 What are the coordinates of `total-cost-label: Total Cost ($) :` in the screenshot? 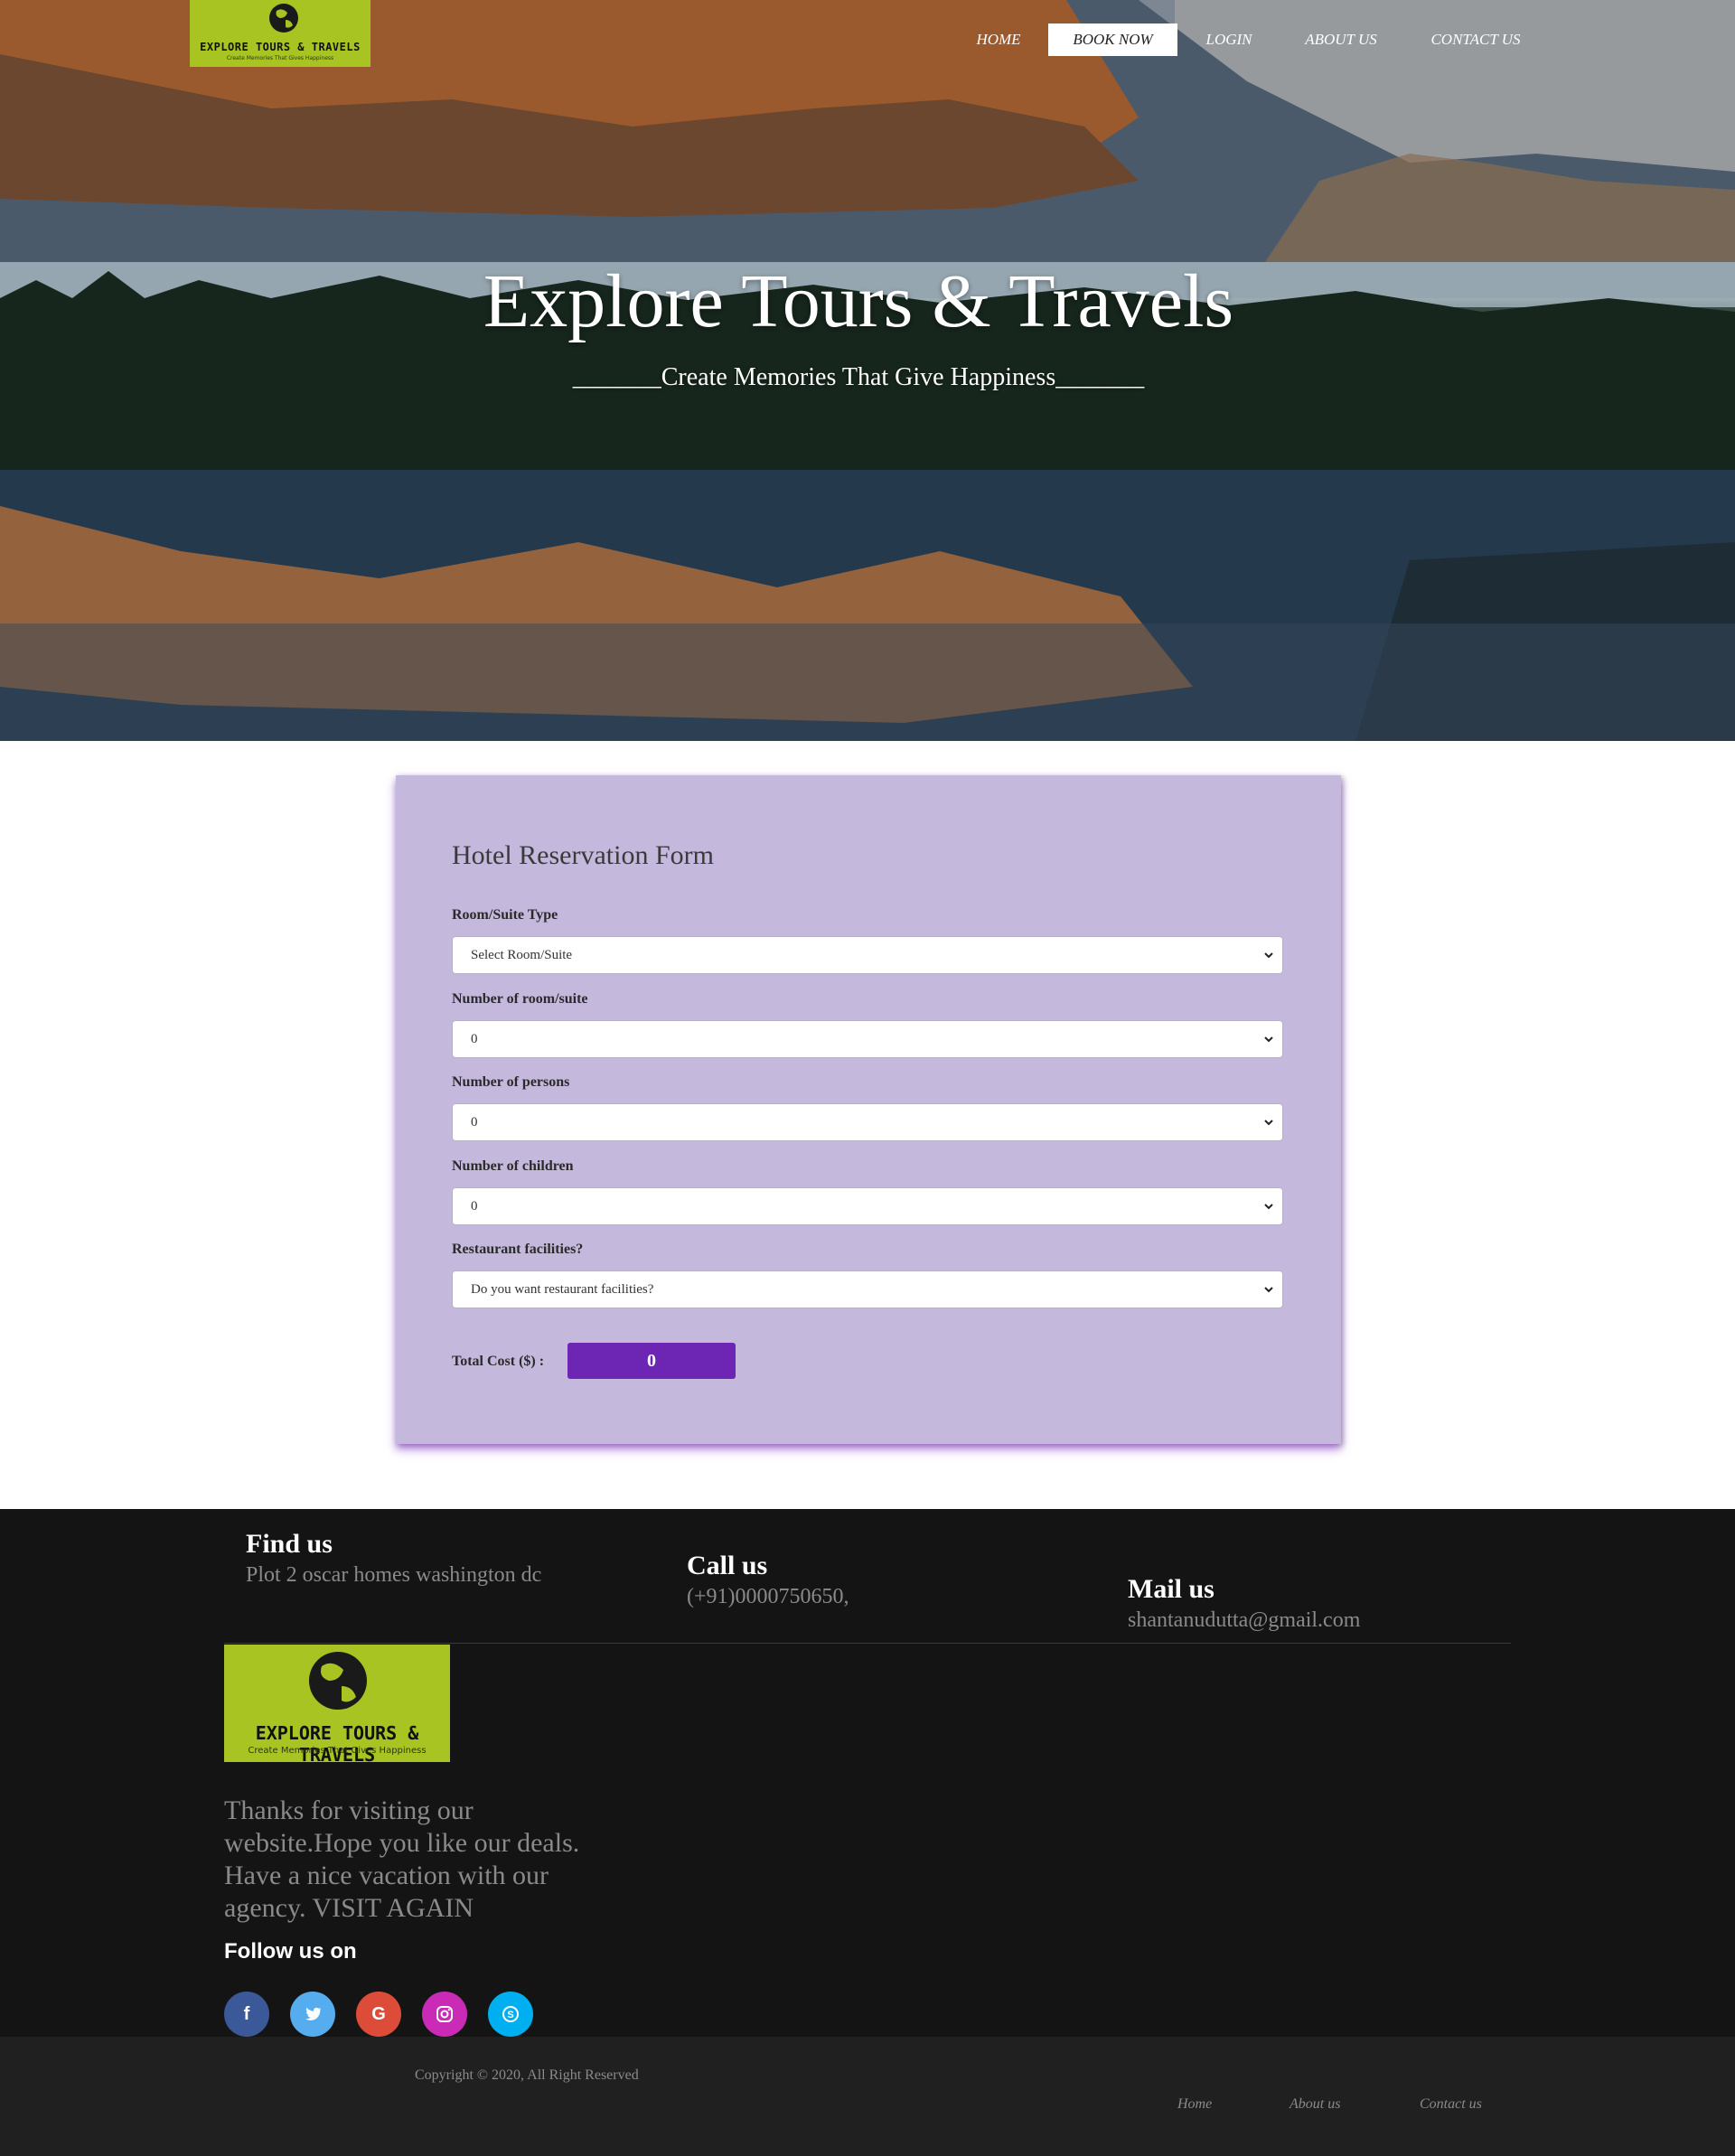 It's located at (499, 1362).